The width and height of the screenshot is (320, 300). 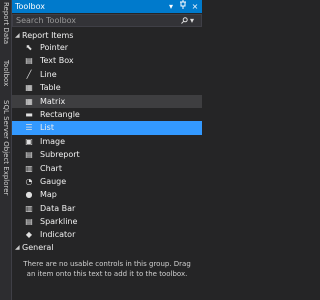 What do you see at coordinates (6, 73) in the screenshot?
I see `side-tab-label: Toolbox` at bounding box center [6, 73].